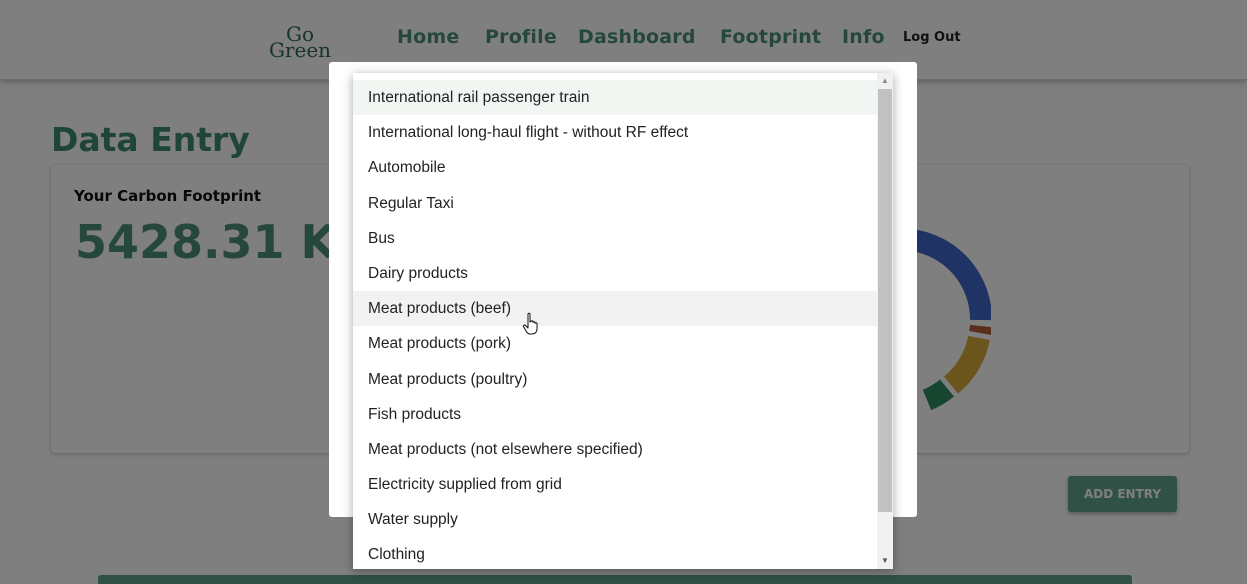 Image resolution: width=1247 pixels, height=584 pixels. Describe the element at coordinates (530, 323) in the screenshot. I see `hand-pointer-cursor-icon` at that location.